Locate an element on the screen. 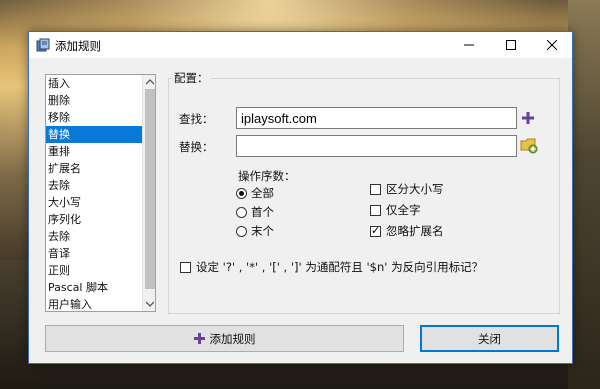 The width and height of the screenshot is (600, 389). radio-all-label: 全部 is located at coordinates (262, 193).